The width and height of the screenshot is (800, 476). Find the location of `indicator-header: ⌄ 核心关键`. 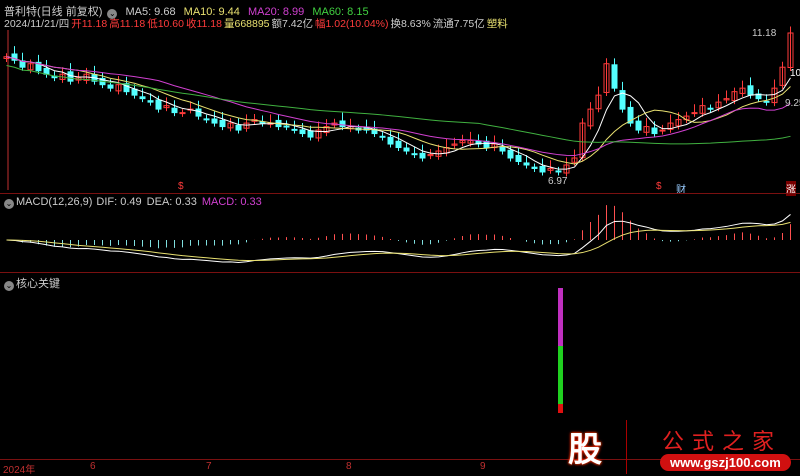

indicator-header: ⌄ 核心关键 is located at coordinates (34, 283).